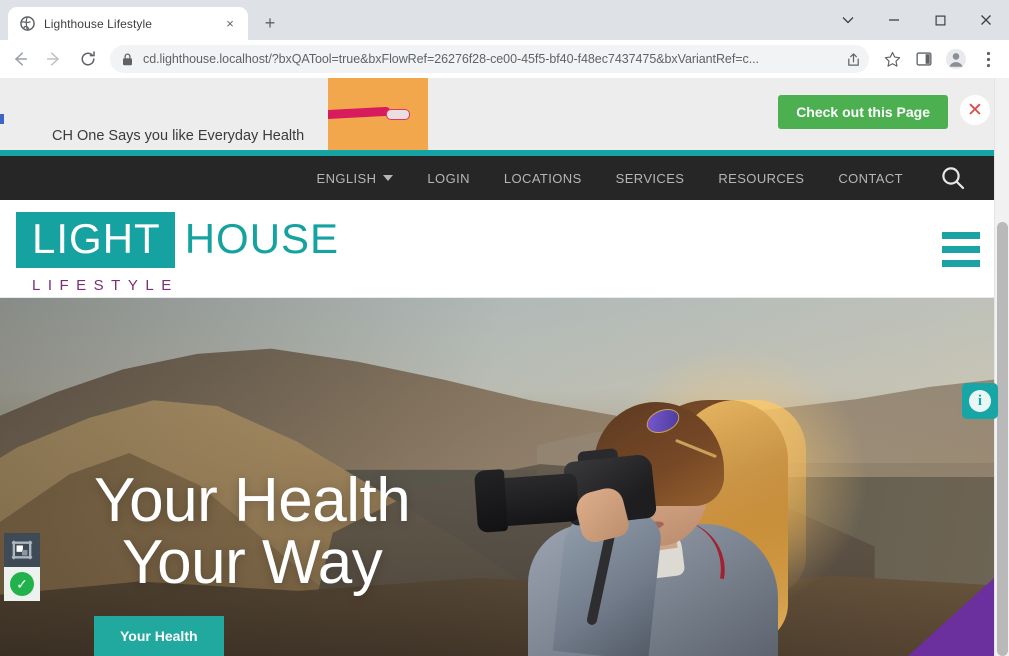 This screenshot has width=1009, height=656. What do you see at coordinates (892, 59) in the screenshot?
I see `star-icon` at bounding box center [892, 59].